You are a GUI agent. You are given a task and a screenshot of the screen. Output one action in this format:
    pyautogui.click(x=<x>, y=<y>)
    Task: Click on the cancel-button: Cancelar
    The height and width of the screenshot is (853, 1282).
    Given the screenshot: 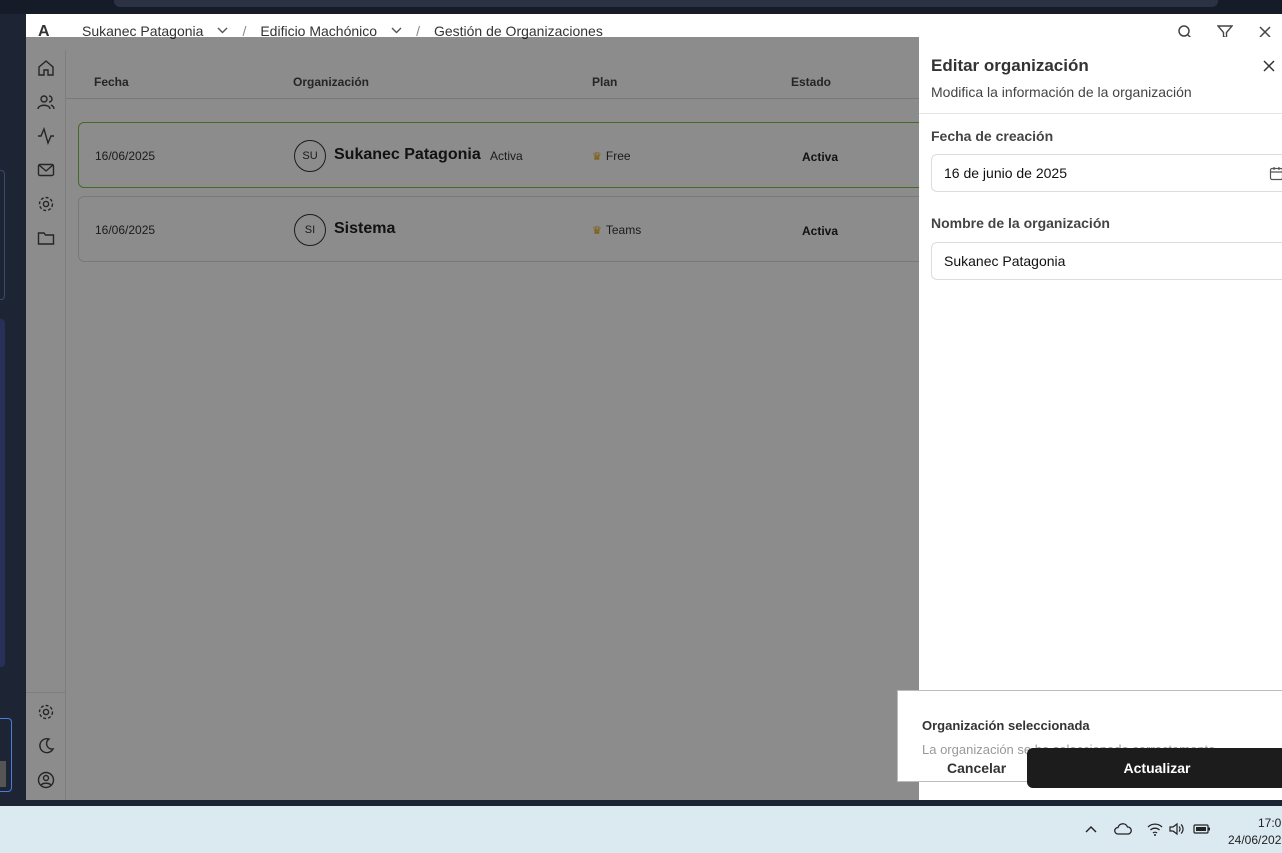 What is the action you would take?
    pyautogui.click(x=976, y=768)
    